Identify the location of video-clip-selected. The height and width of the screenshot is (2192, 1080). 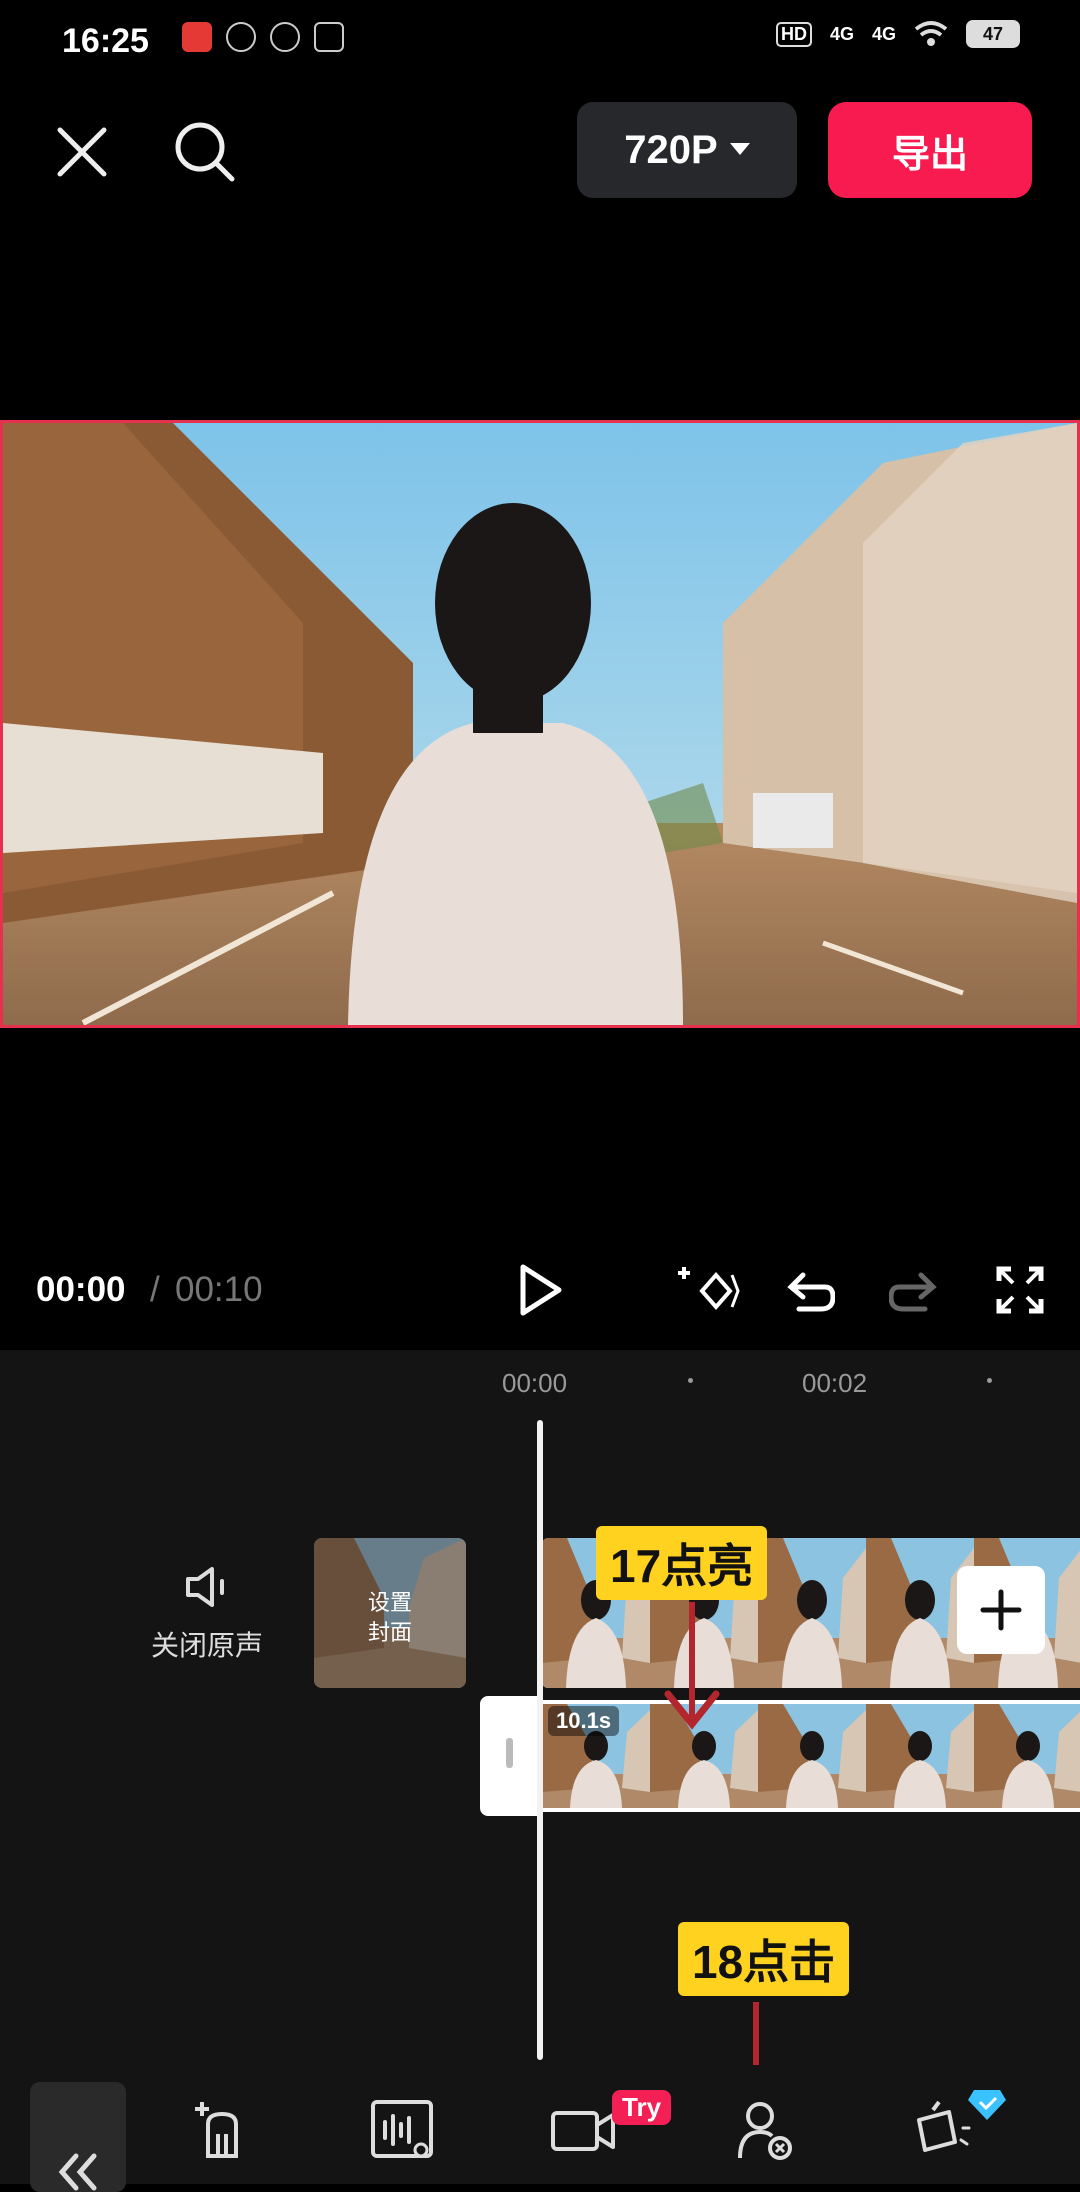
(811, 1756).